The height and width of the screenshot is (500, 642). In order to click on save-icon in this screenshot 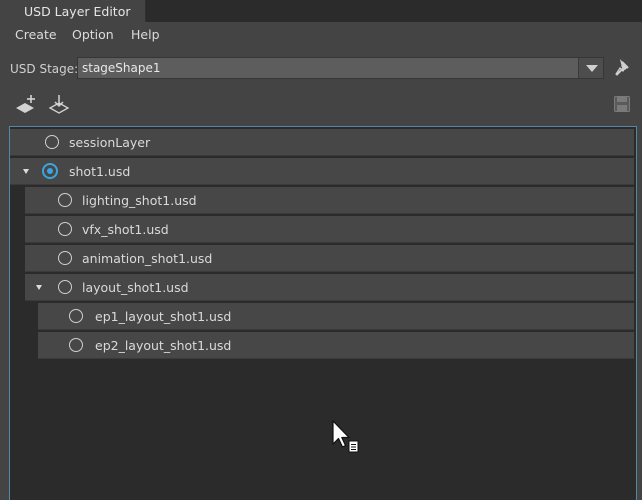, I will do `click(622, 104)`.